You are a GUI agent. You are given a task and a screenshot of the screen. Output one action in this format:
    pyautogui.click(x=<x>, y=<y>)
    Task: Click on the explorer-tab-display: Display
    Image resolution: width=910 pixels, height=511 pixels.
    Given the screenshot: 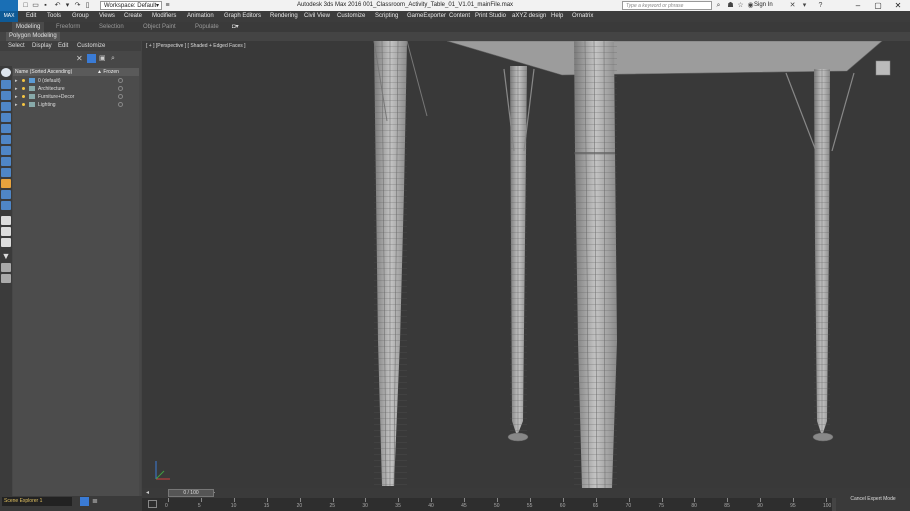 What is the action you would take?
    pyautogui.click(x=42, y=46)
    